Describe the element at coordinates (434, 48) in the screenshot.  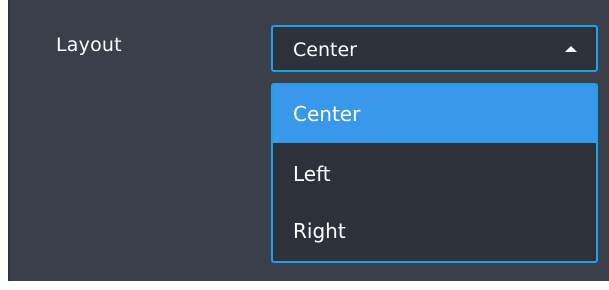
I see `layout-select: Center` at that location.